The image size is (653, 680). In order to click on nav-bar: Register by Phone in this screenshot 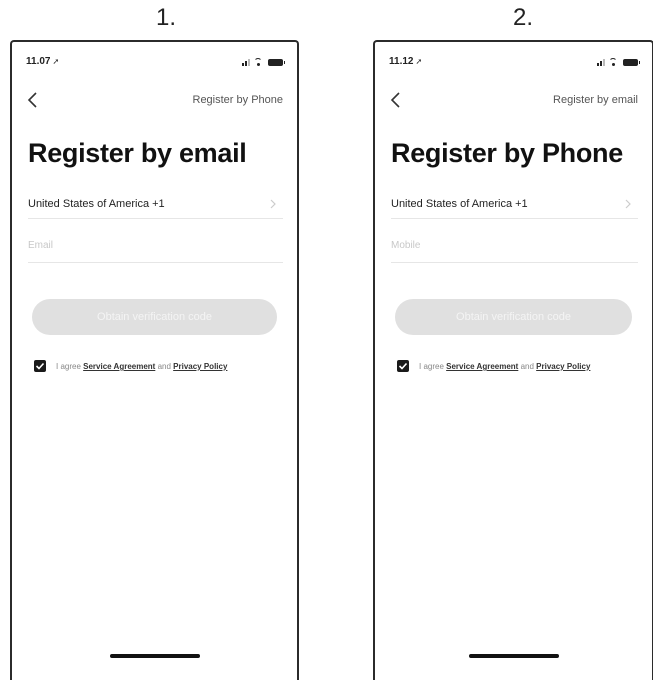, I will do `click(154, 101)`.